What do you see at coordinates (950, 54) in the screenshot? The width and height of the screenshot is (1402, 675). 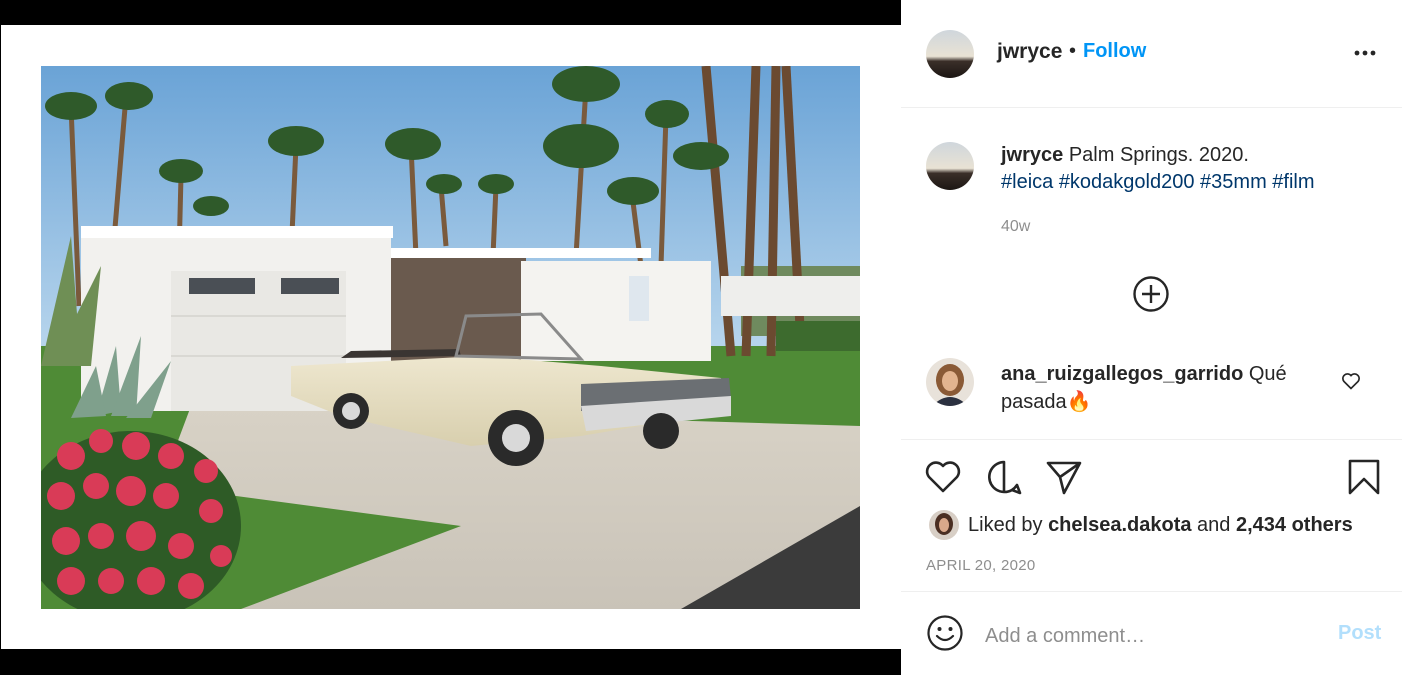 I see `author-avatar` at bounding box center [950, 54].